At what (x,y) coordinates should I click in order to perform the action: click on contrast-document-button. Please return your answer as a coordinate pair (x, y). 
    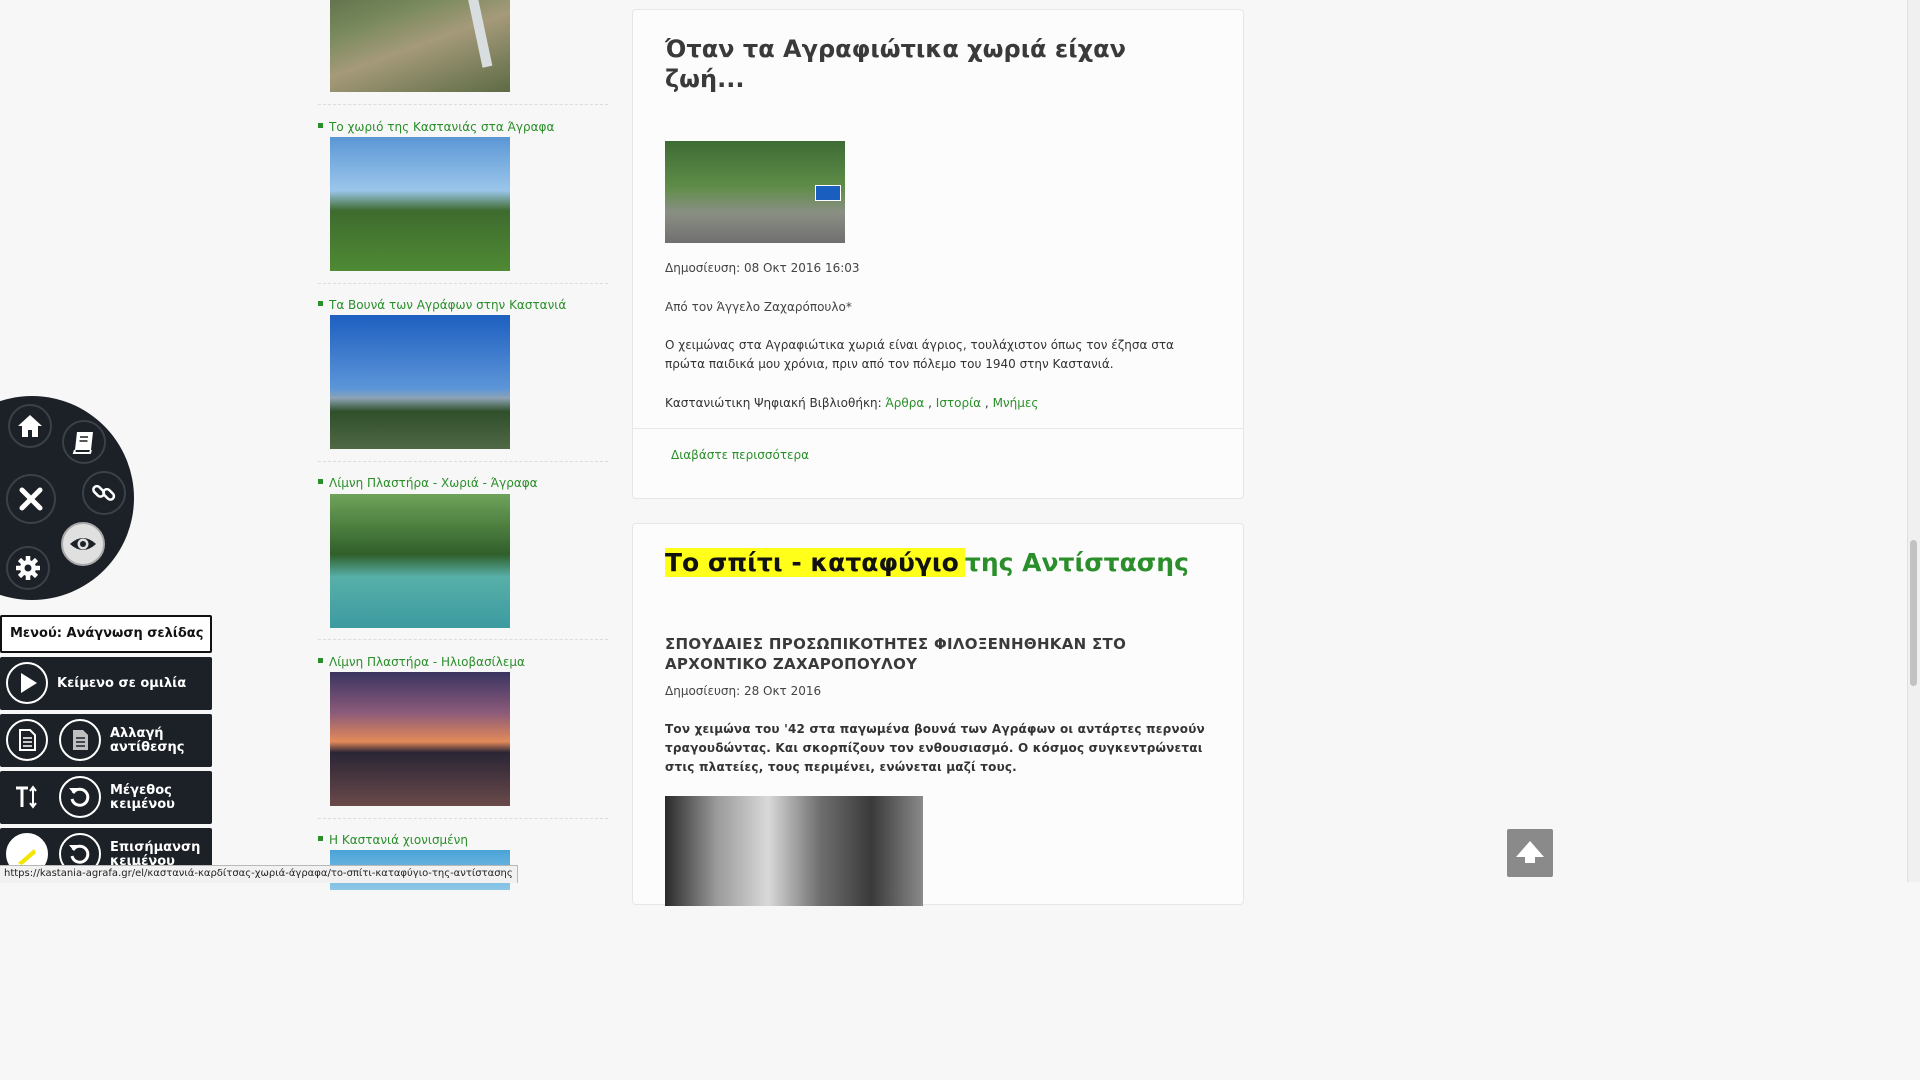
    Looking at the image, I should click on (27, 740).